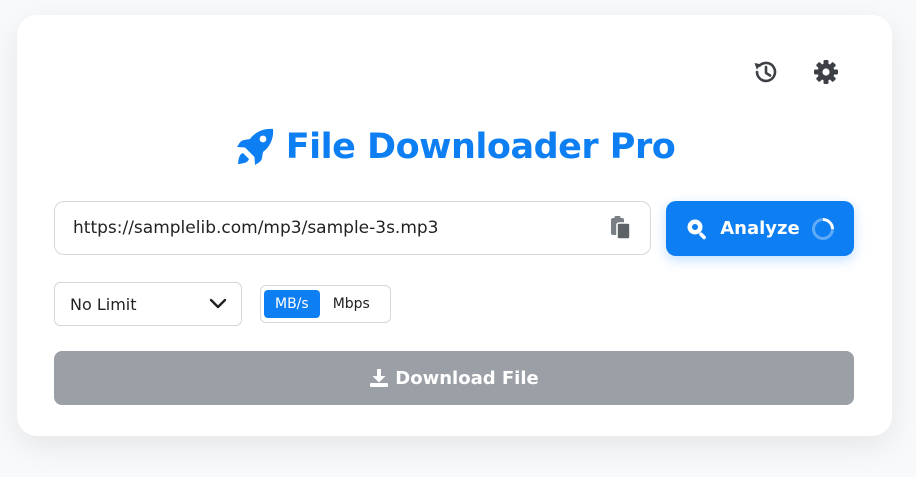 This screenshot has height=477, width=916. I want to click on history-button, so click(765, 72).